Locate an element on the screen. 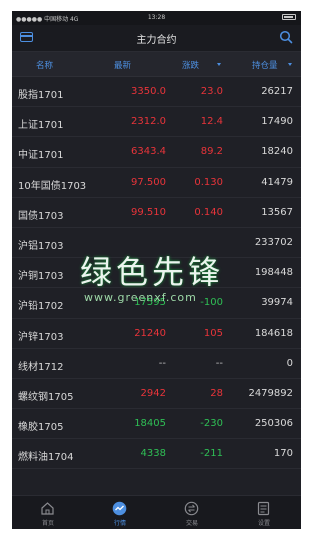 The image size is (320, 540). table-row: 上证1701 2312.0 12.4 17490 is located at coordinates (156, 122).